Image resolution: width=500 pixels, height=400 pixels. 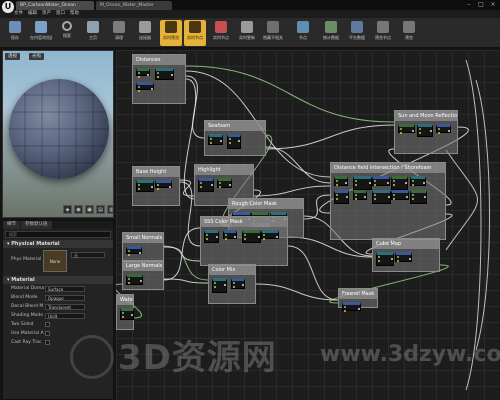 I want to click on material-preview-viewport: 透视 光照 ◈ ◉ ▣ ▤ ▥, so click(x=58, y=134).